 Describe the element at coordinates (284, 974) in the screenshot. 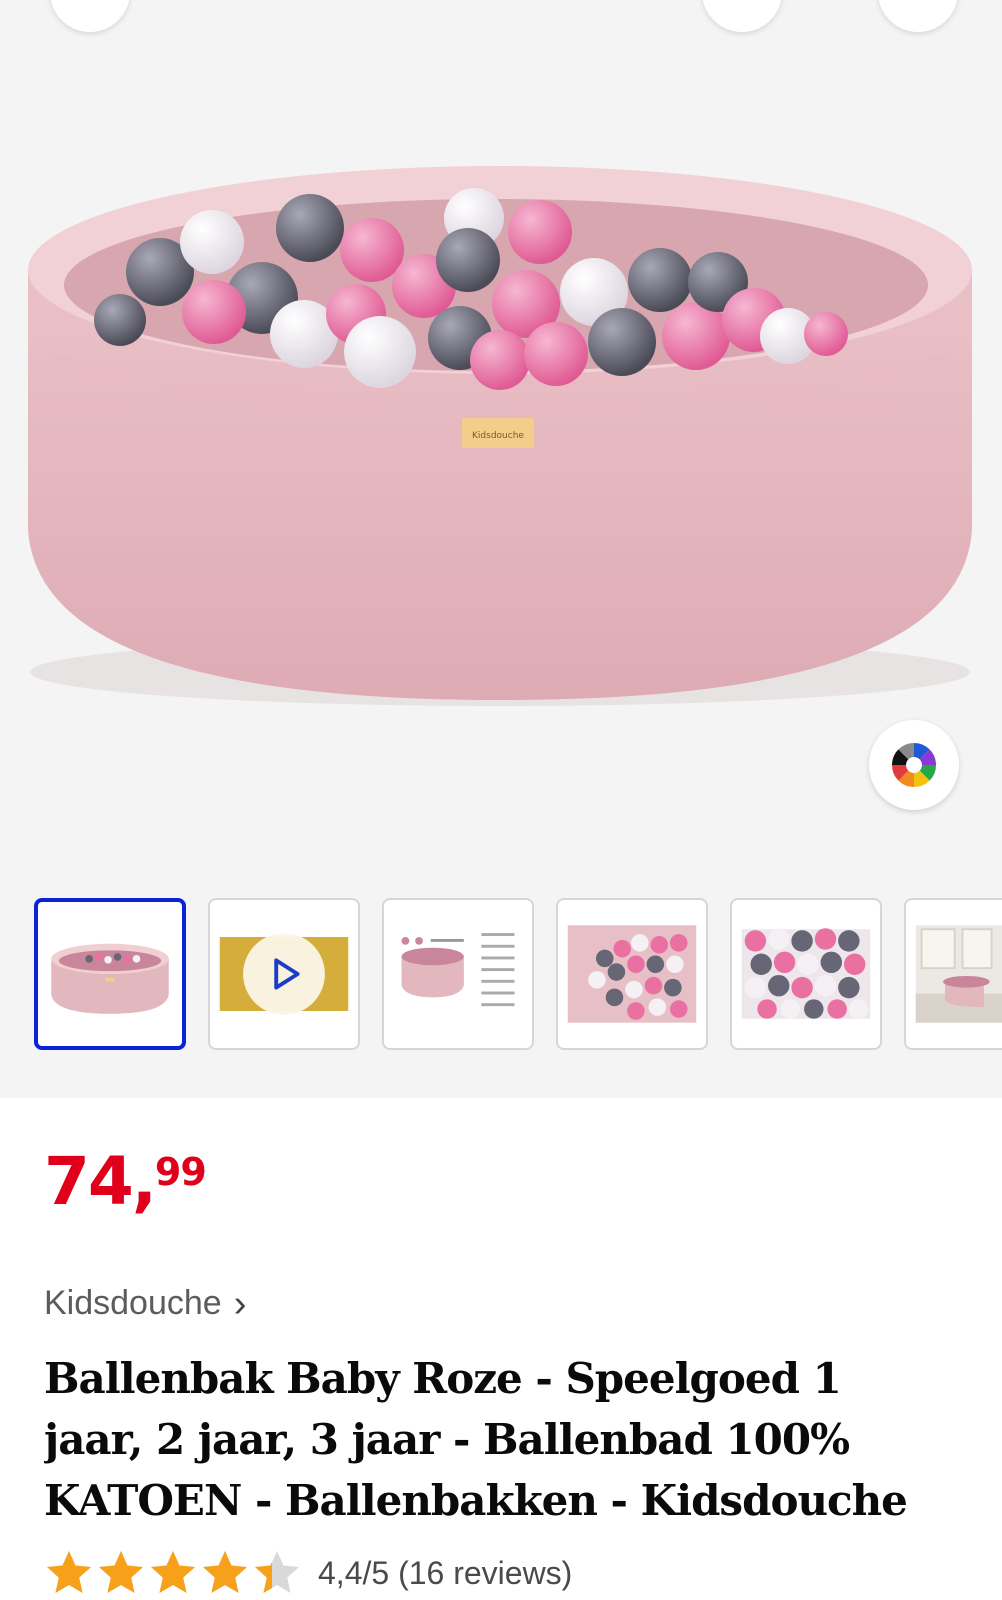

I see `thumbnail-video` at that location.